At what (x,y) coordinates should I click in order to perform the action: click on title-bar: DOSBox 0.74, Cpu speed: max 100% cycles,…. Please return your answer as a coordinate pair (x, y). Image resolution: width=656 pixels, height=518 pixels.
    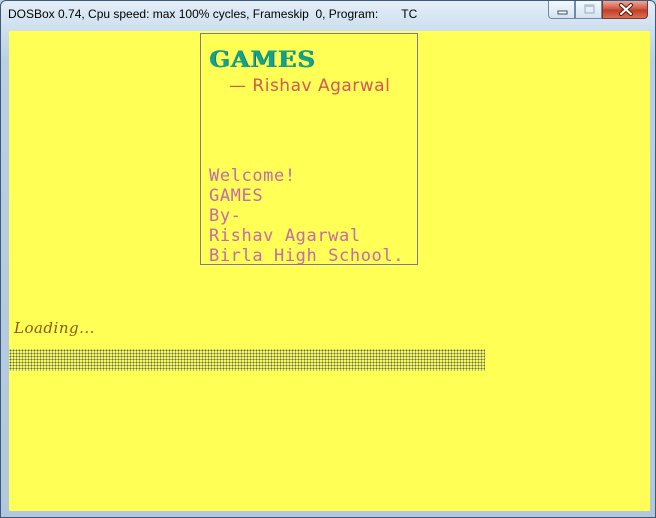
    Looking at the image, I should click on (328, 15).